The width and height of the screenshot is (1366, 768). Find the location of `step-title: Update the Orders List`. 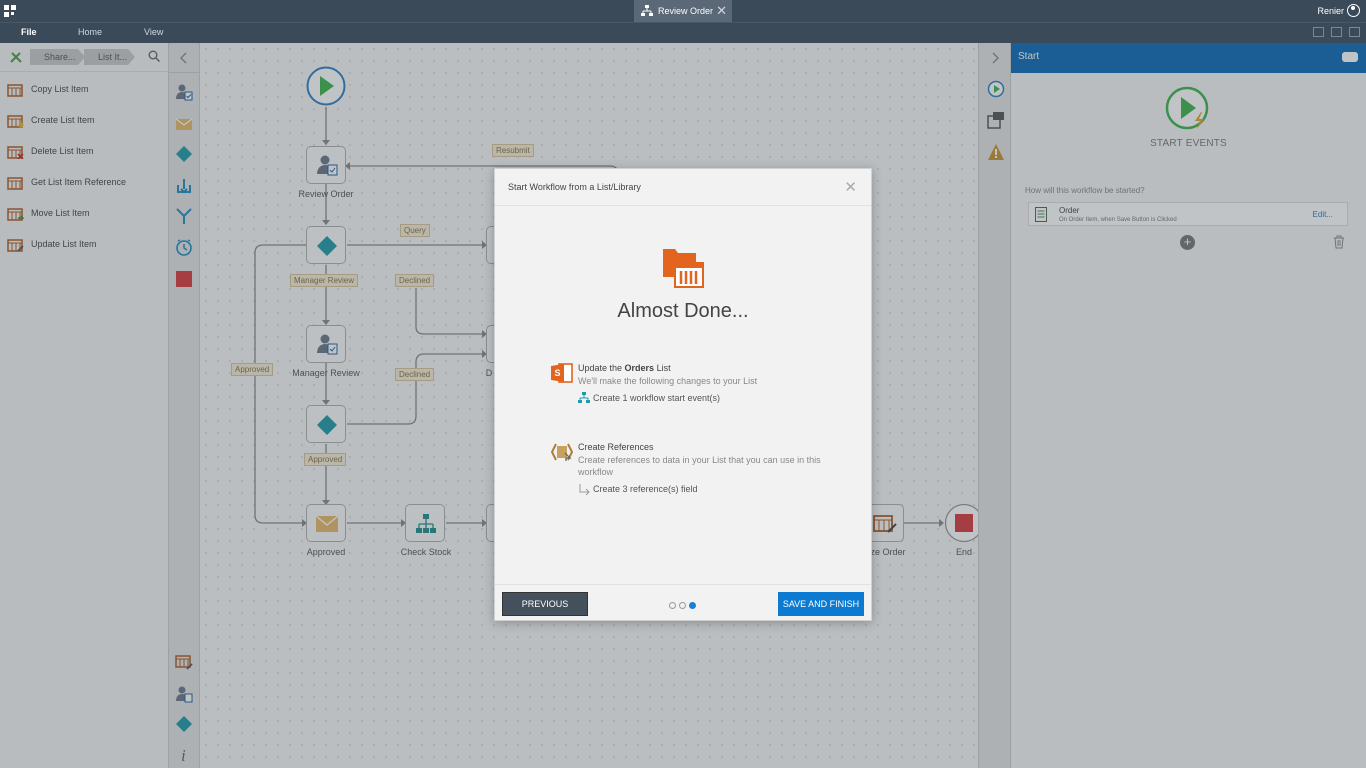

step-title: Update the Orders List is located at coordinates (624, 368).